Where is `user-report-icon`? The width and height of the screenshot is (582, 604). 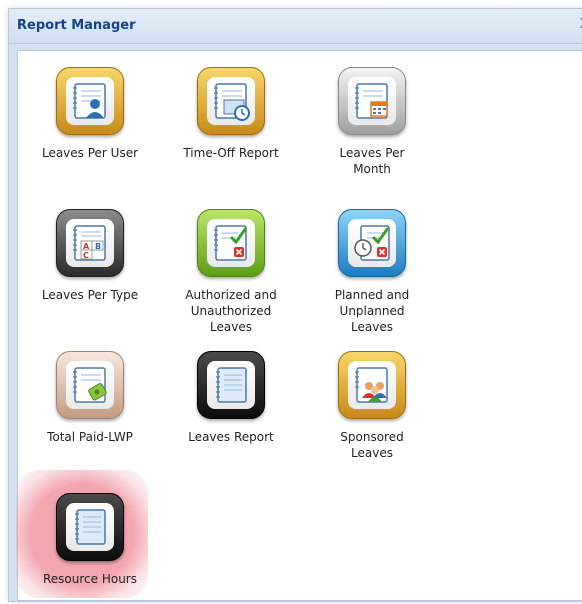
user-report-icon is located at coordinates (90, 101).